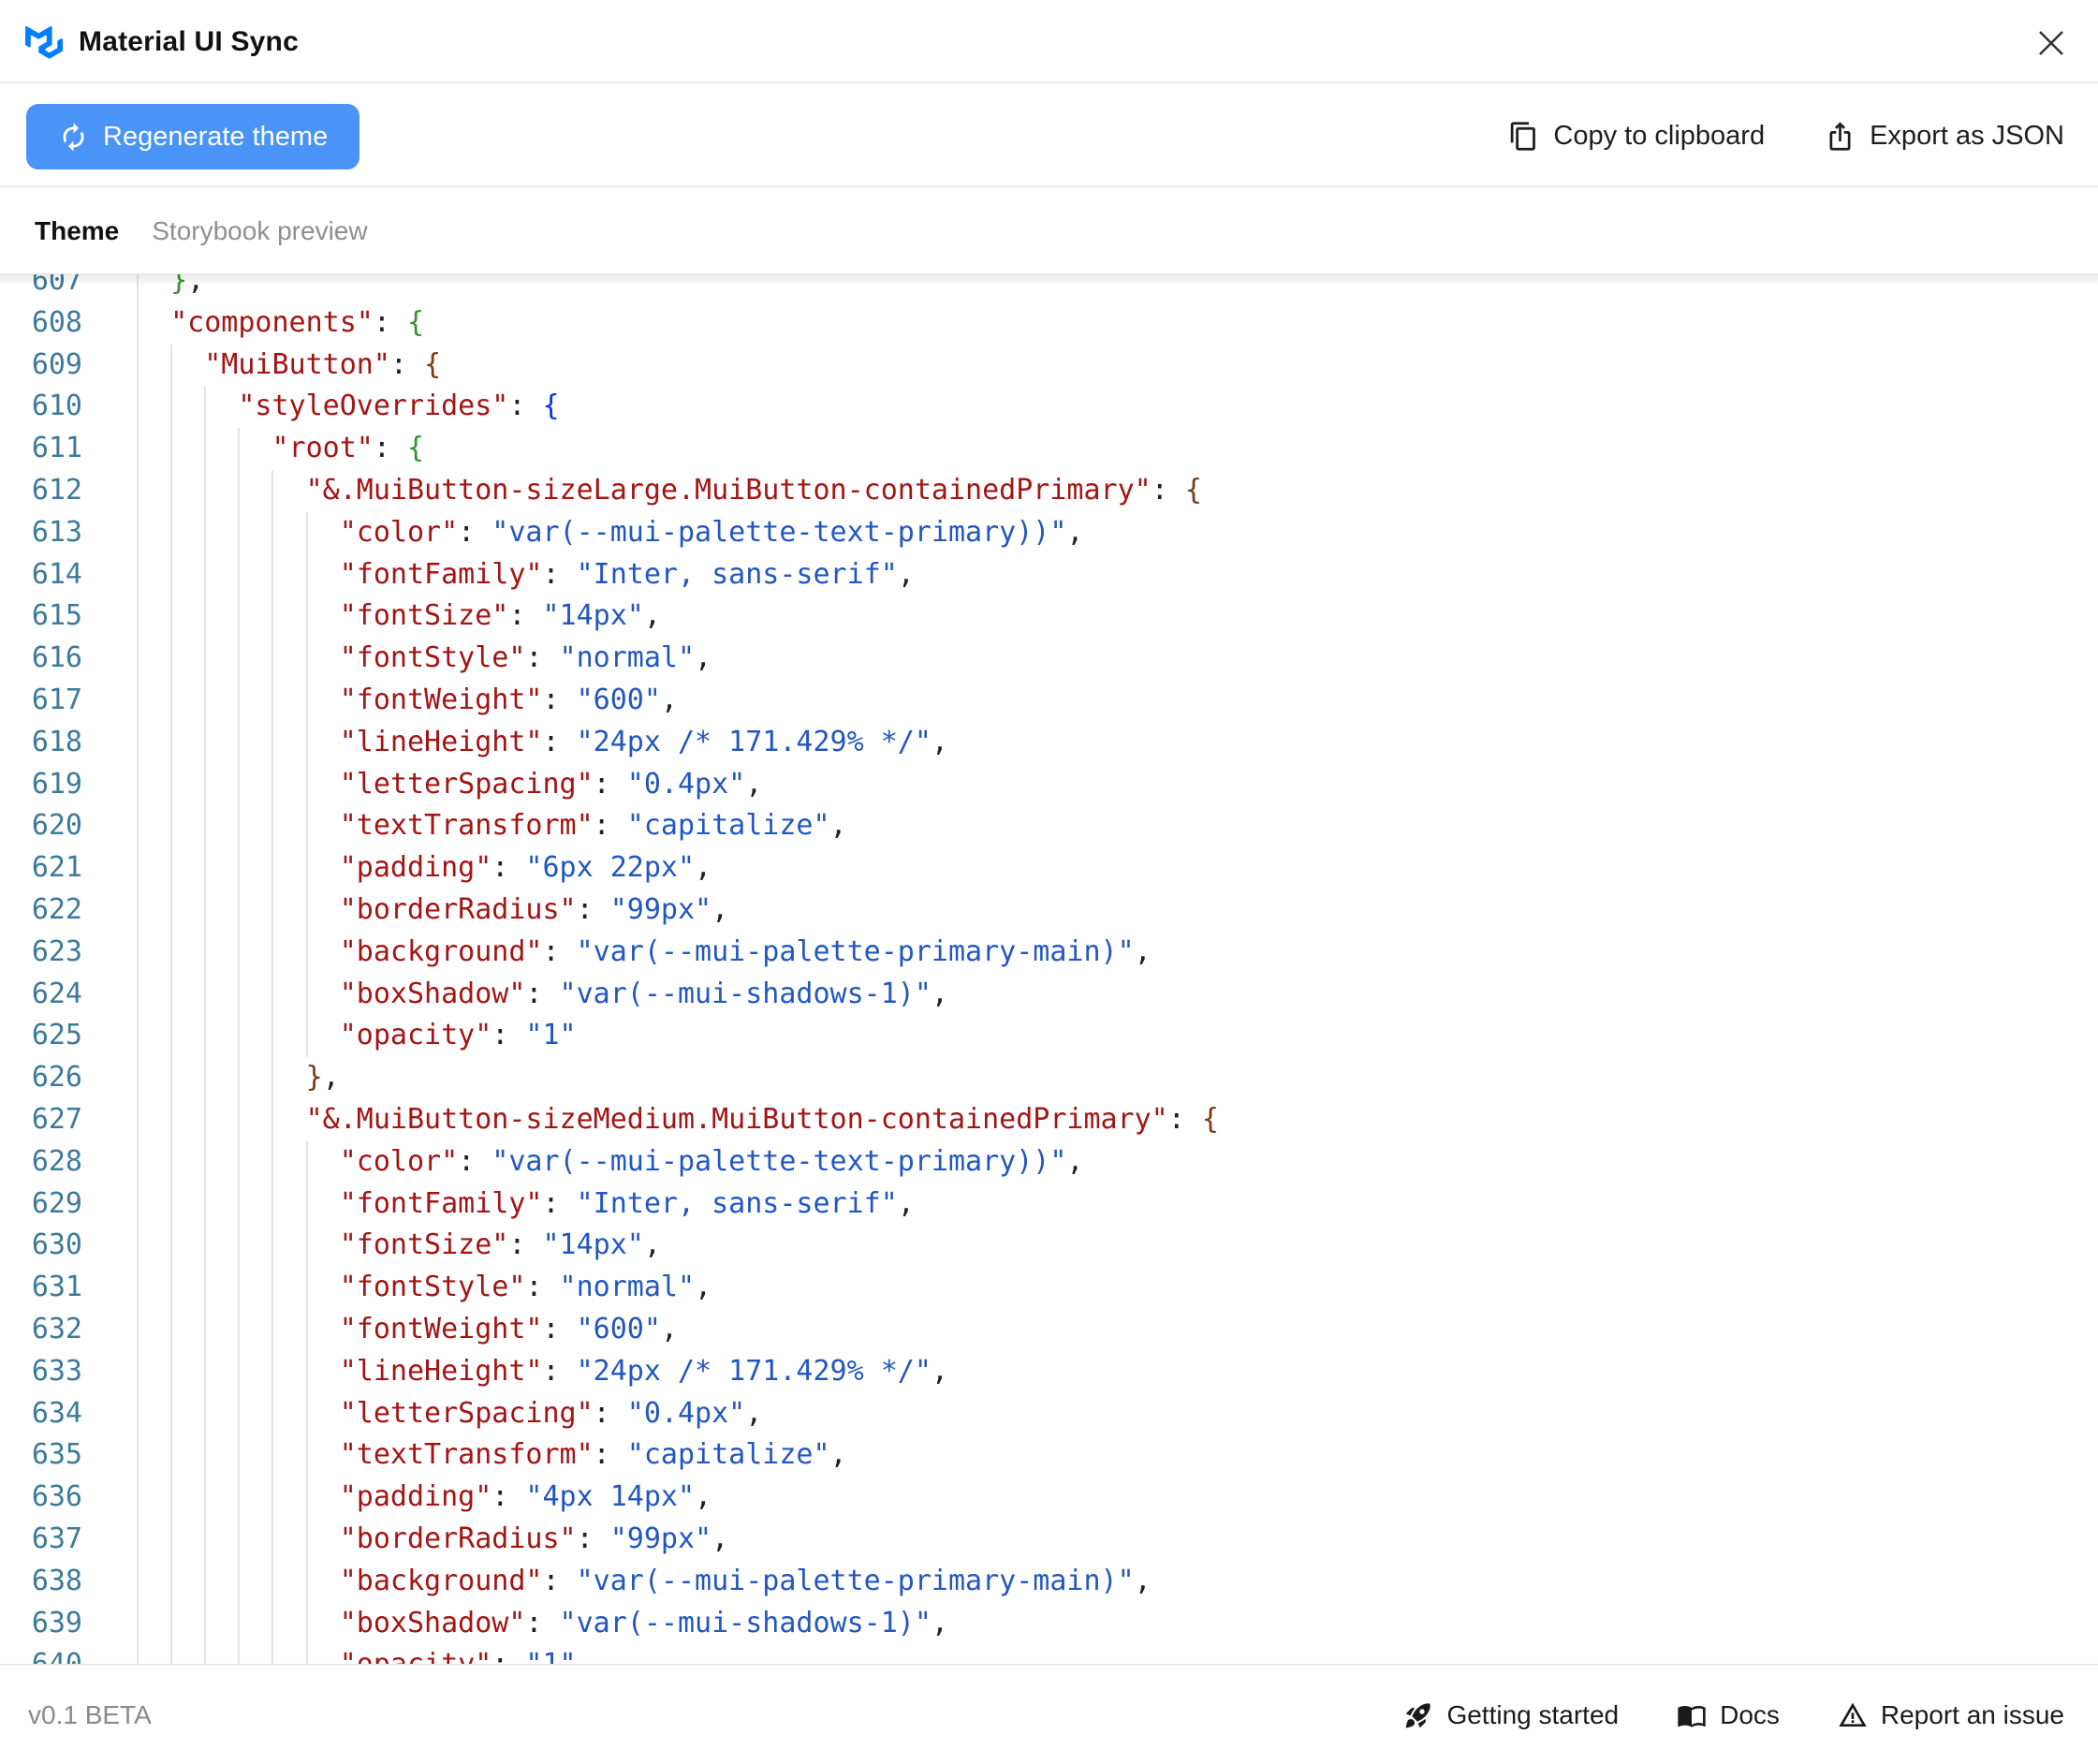 Image resolution: width=2098 pixels, height=1764 pixels. I want to click on code-text: "fontFamily": "Inter, sans-serif",, so click(627, 1203).